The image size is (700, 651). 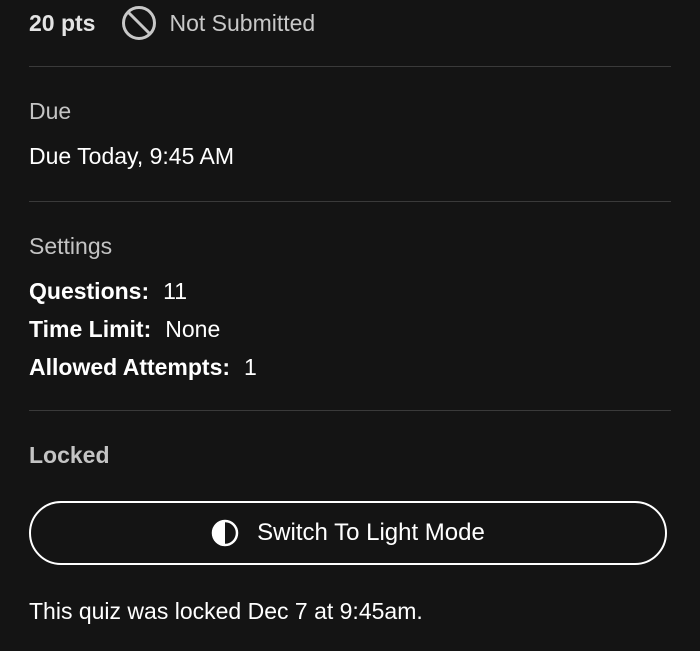 I want to click on submission-status: Not Submitted, so click(x=218, y=23).